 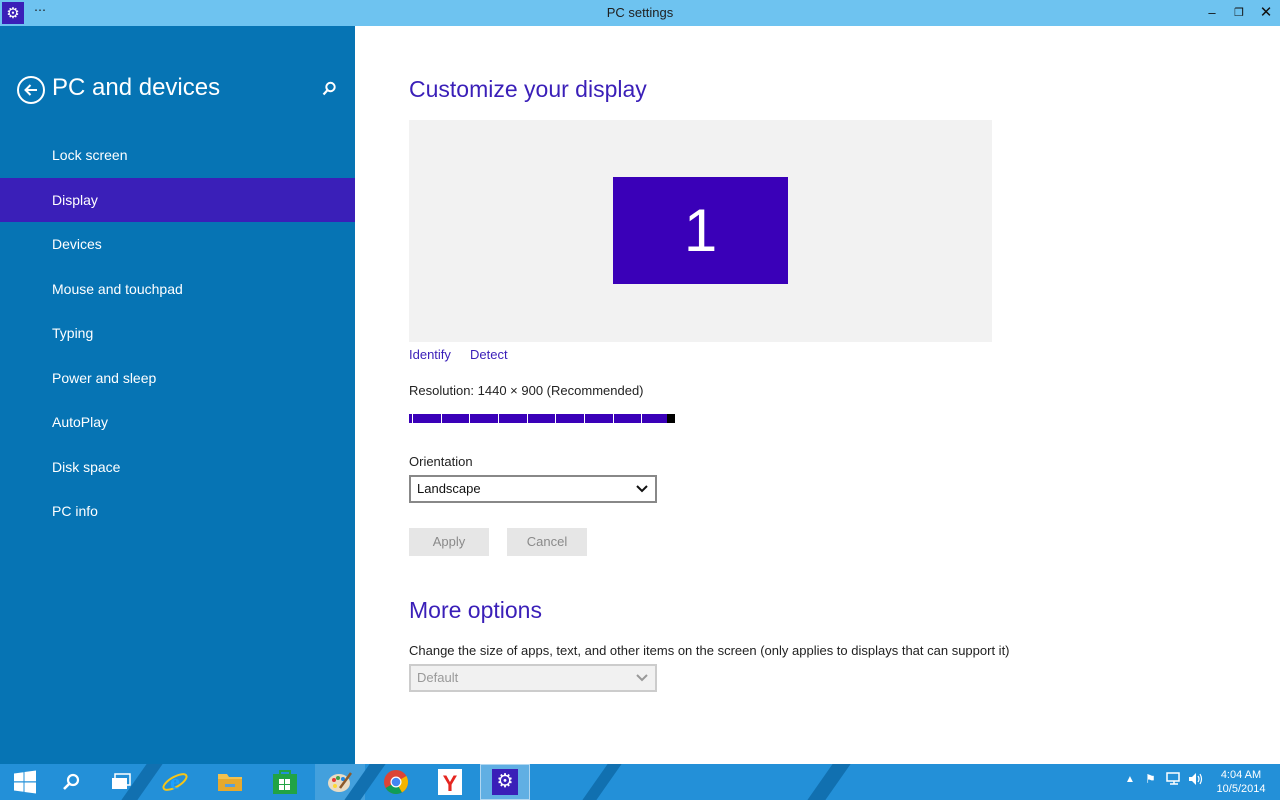 I want to click on orientation-label: Orientation, so click(x=441, y=461).